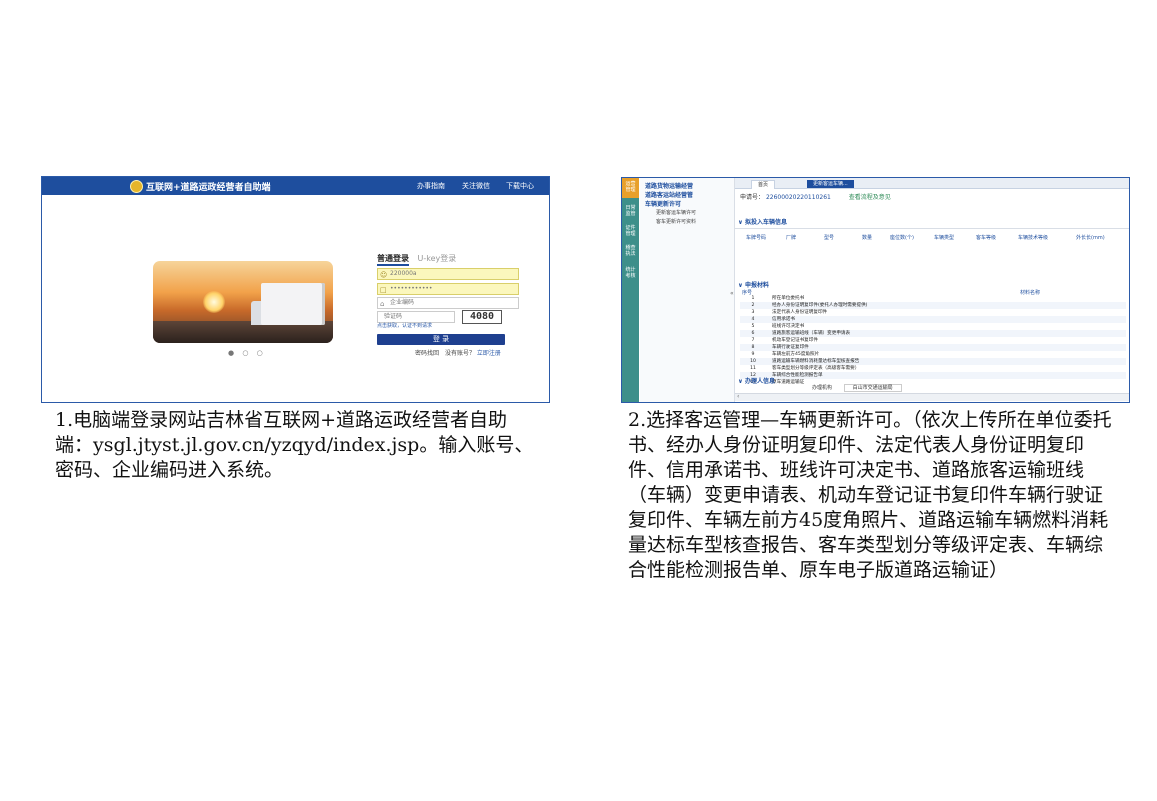 This screenshot has width=1157, height=801. What do you see at coordinates (448, 303) in the screenshot?
I see `company-code-input: ⌂ 企业编码` at bounding box center [448, 303].